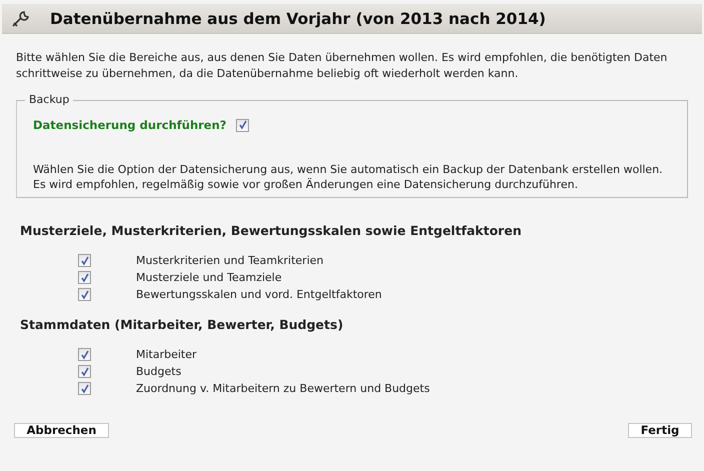 Image resolution: width=704 pixels, height=471 pixels. Describe the element at coordinates (61, 430) in the screenshot. I see `cancel-button: Abbrechen` at that location.